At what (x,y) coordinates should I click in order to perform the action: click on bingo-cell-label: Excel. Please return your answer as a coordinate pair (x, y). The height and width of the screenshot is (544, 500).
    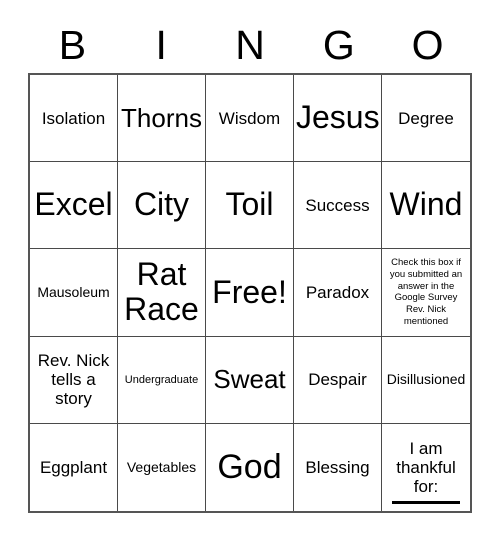
    Looking at the image, I should click on (73, 204).